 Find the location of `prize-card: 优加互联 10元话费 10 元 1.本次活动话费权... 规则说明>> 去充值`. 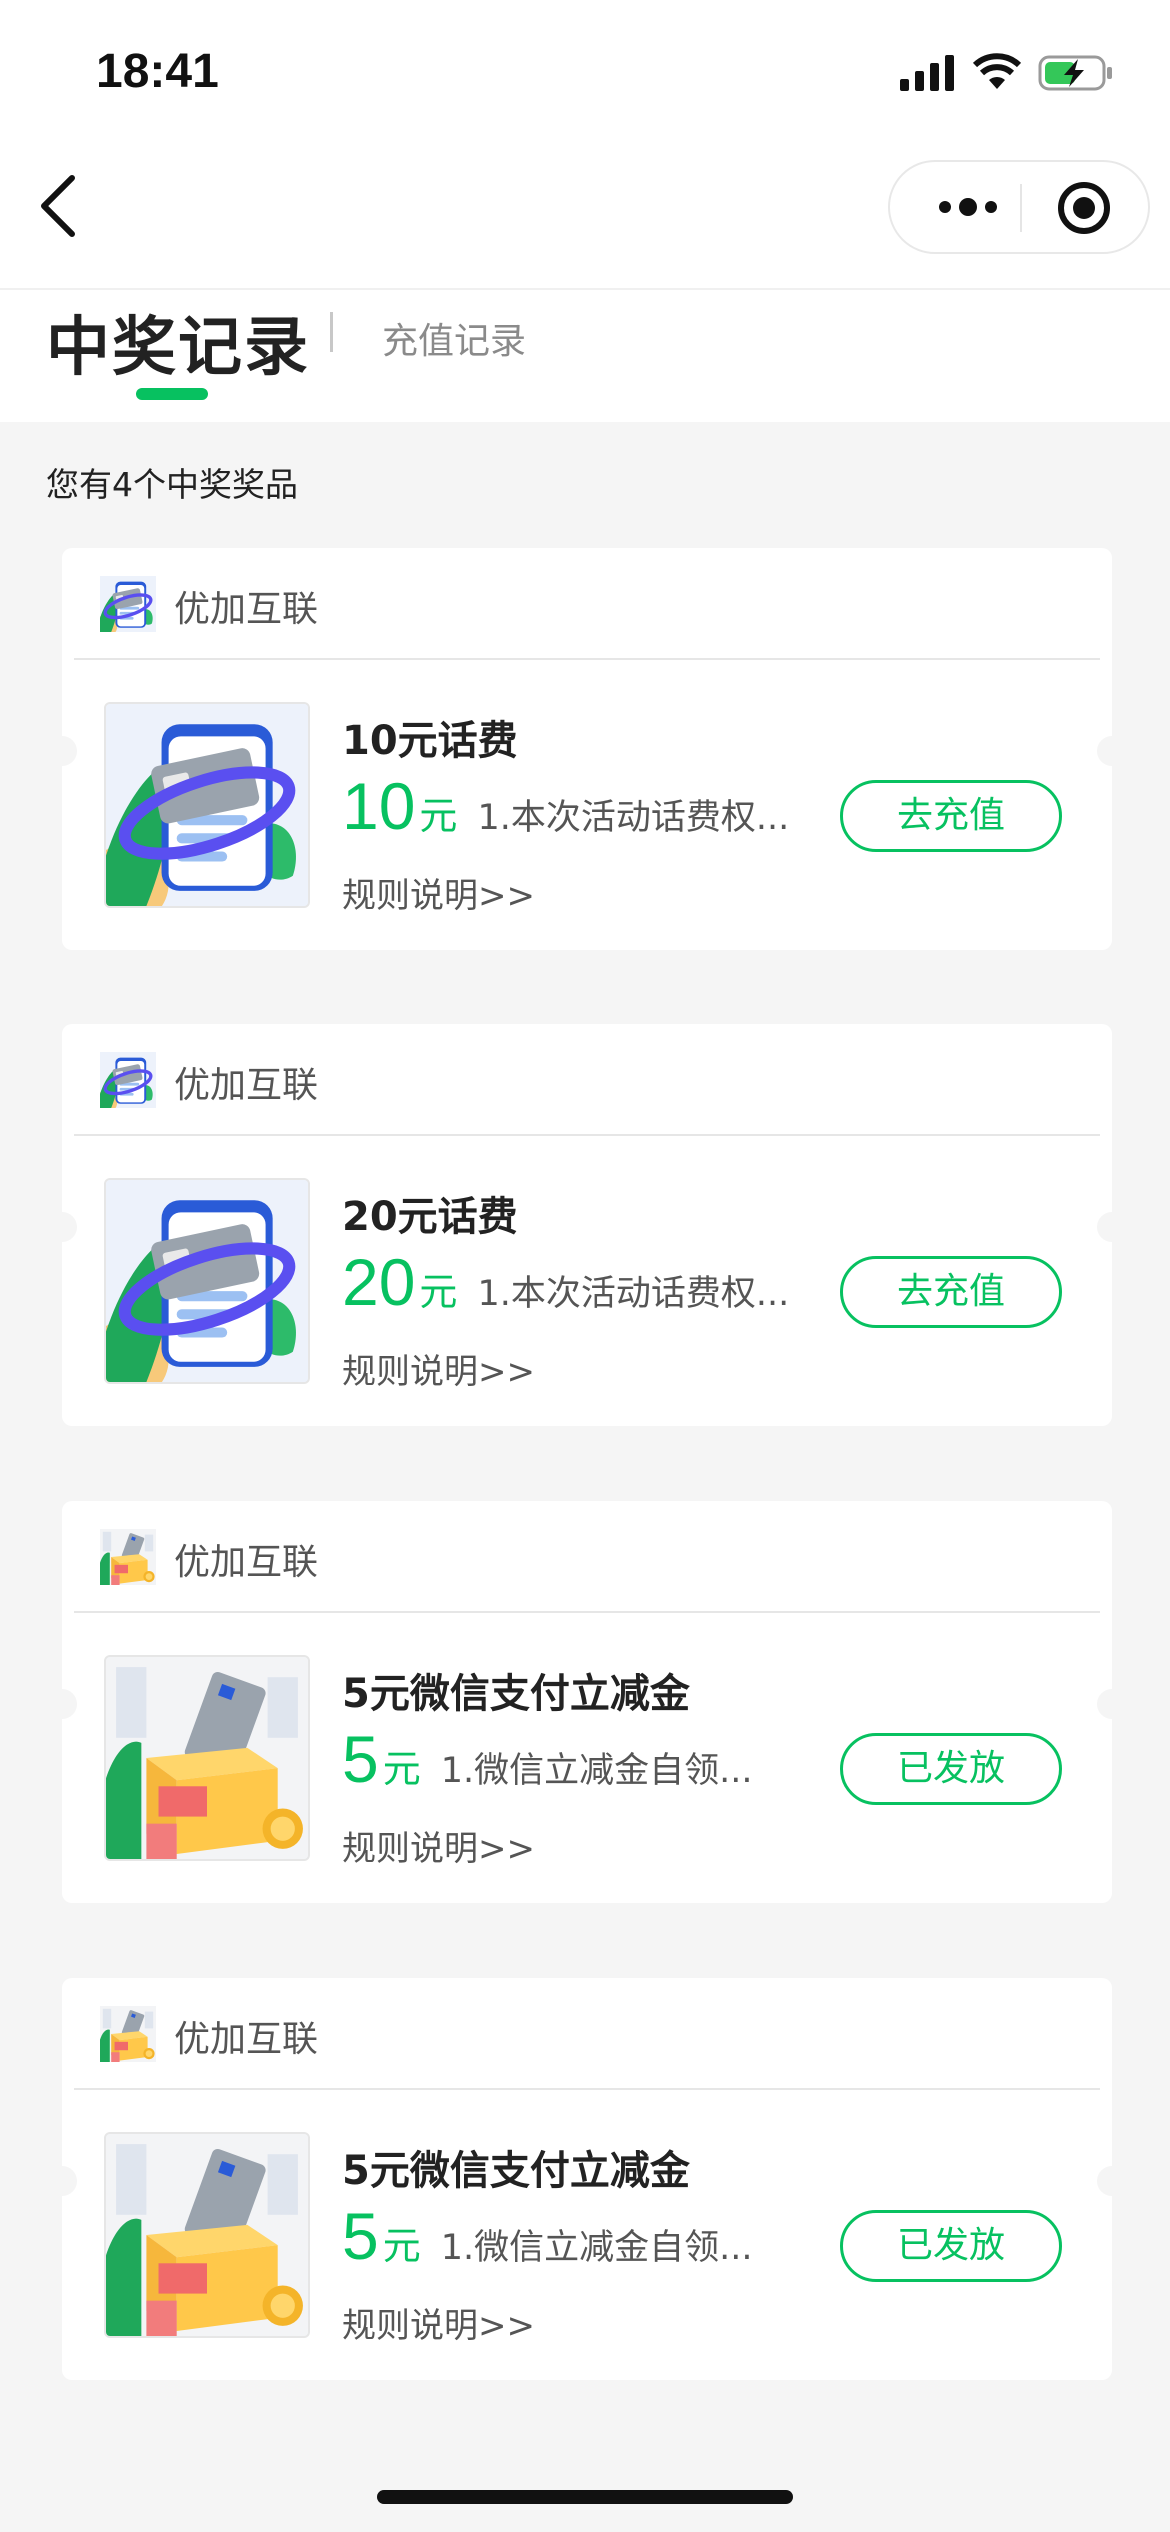

prize-card: 优加互联 10元话费 10 元 1.本次活动话费权... 规则说明>> 去充值 is located at coordinates (587, 749).